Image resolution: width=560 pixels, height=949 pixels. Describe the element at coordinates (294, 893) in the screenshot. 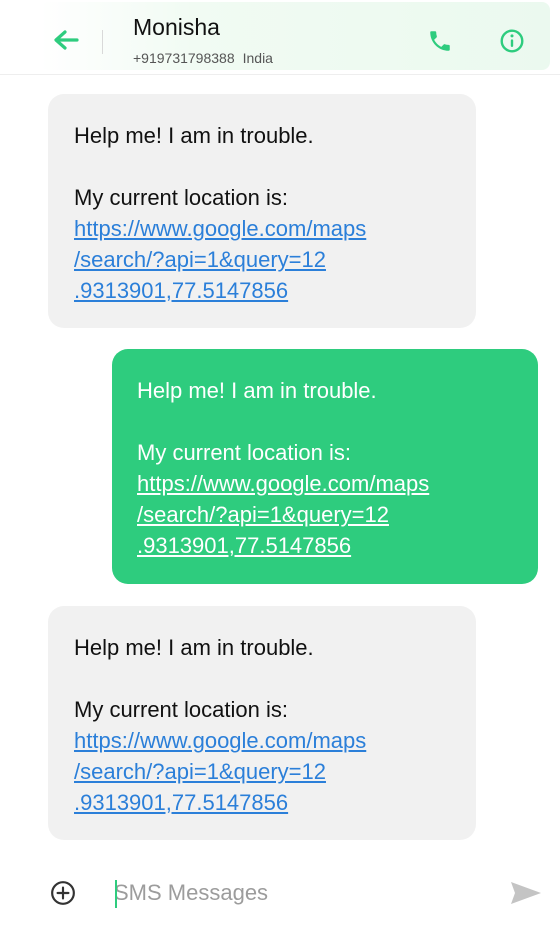

I see `message-input` at that location.